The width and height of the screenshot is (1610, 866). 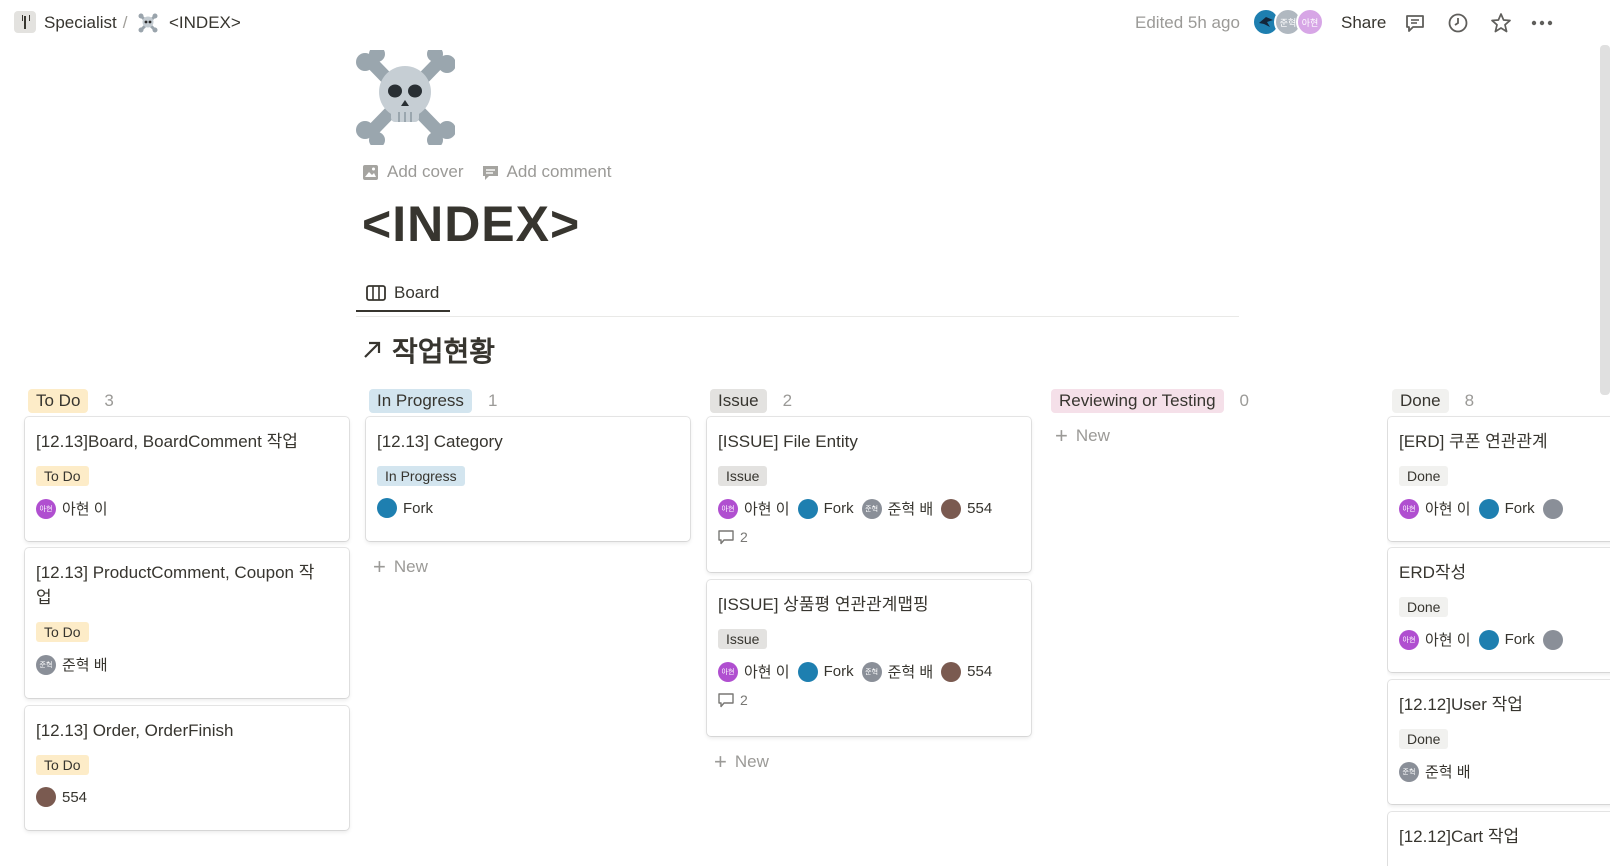 I want to click on add-cover-button: Add cover, so click(x=413, y=172).